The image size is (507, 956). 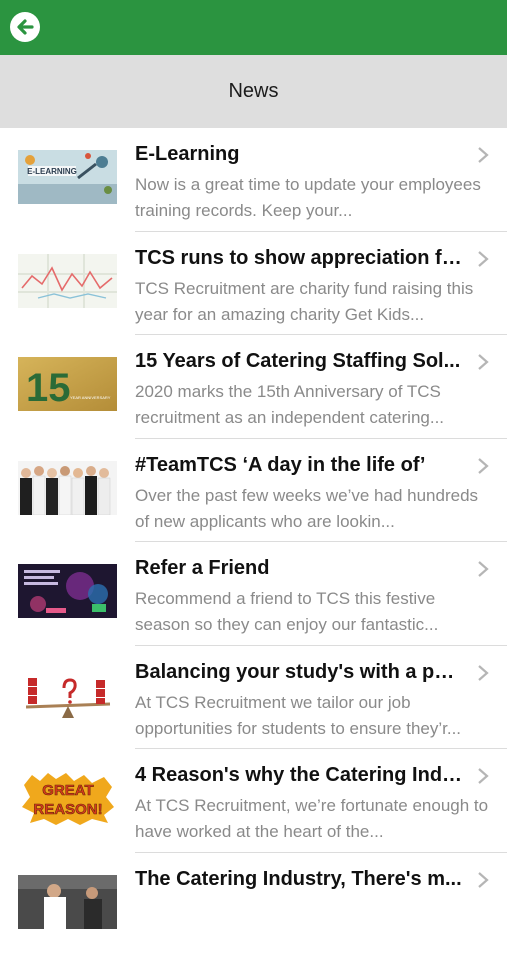 I want to click on news-thumbnail-great-reason: GREAT REASON!, so click(x=67, y=798).